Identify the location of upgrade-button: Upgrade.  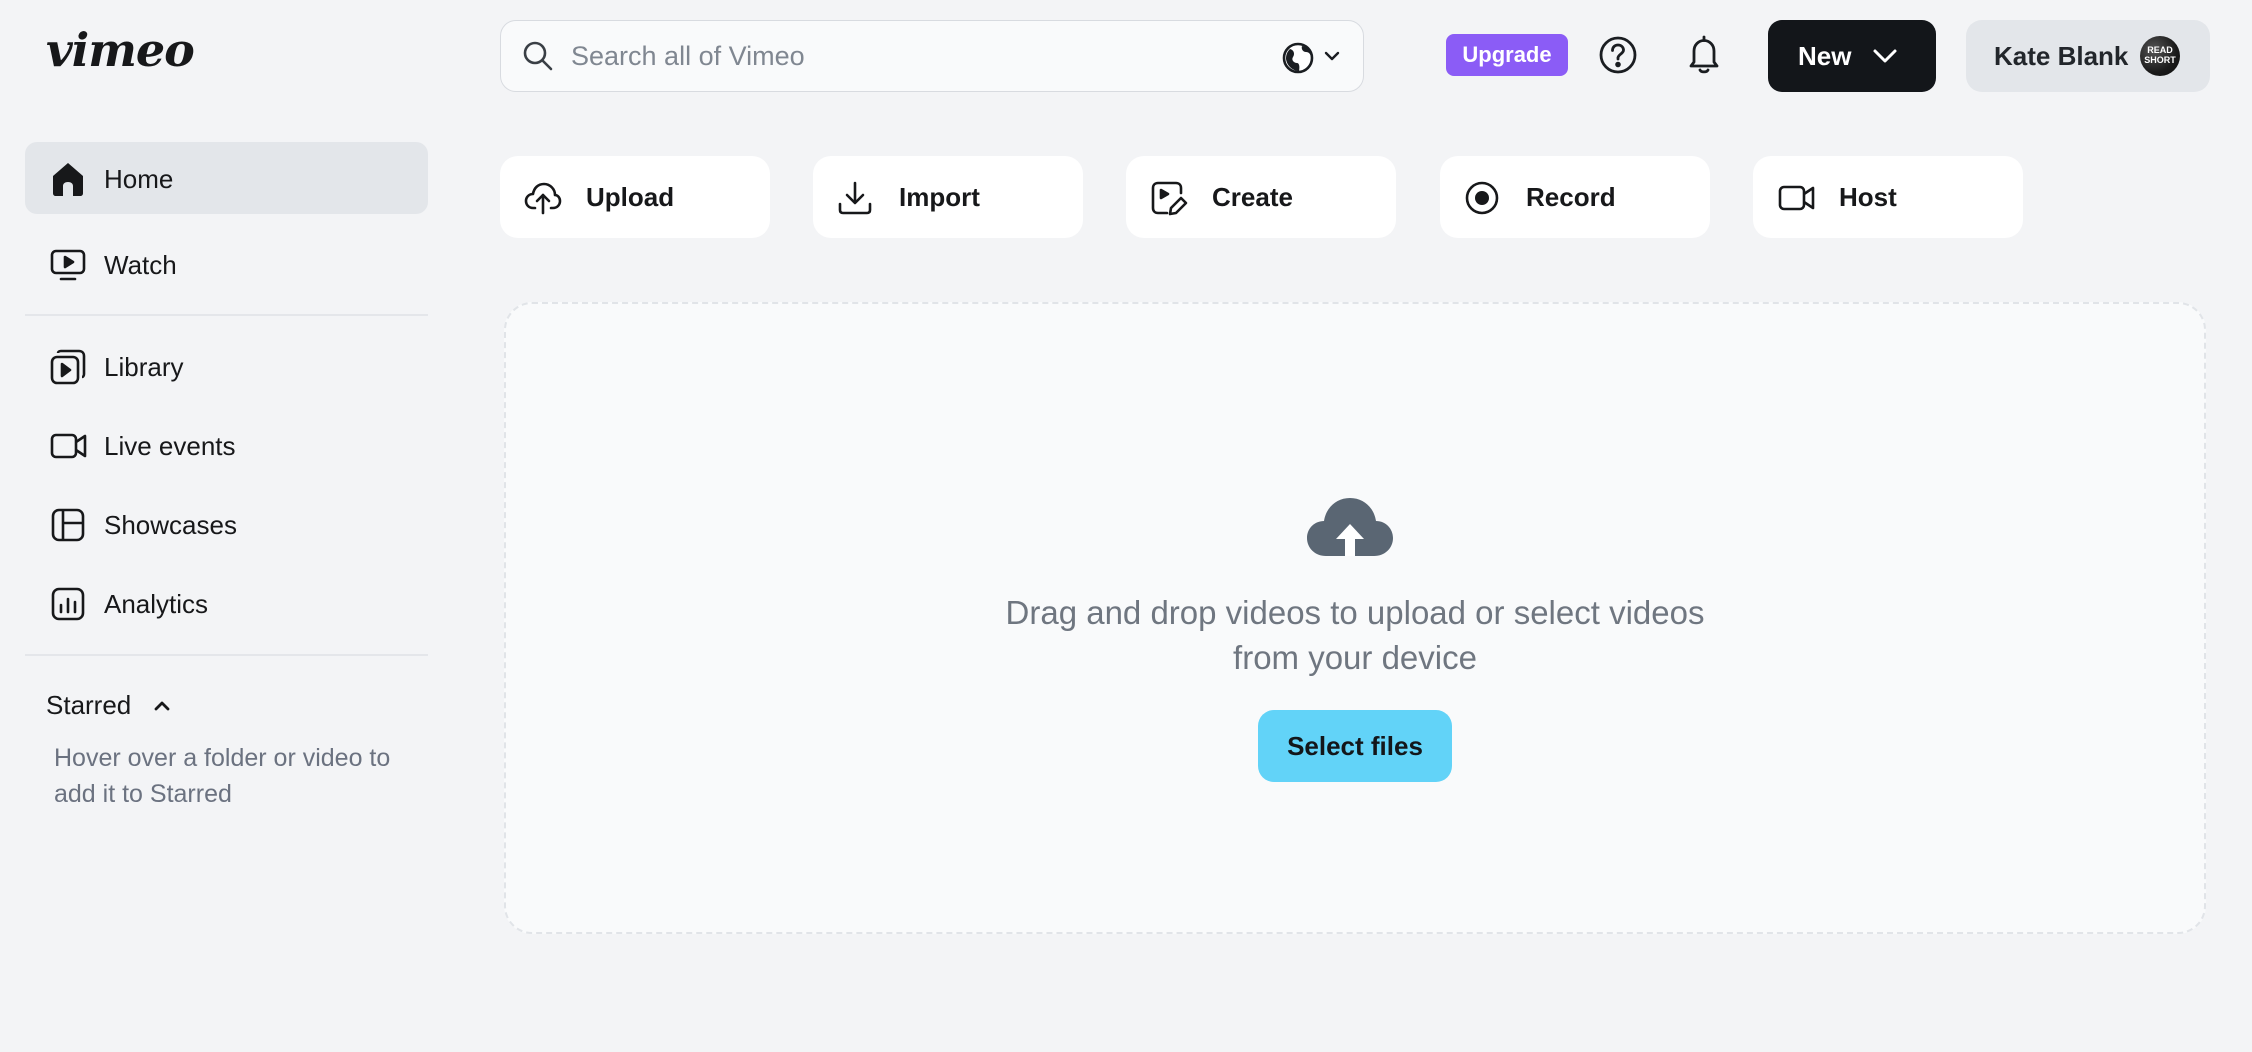
(1507, 55).